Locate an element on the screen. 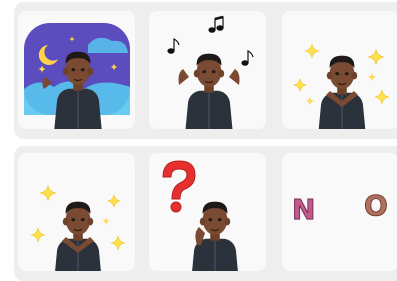 The image size is (397, 281). no-letters-art: N O is located at coordinates (340, 208).